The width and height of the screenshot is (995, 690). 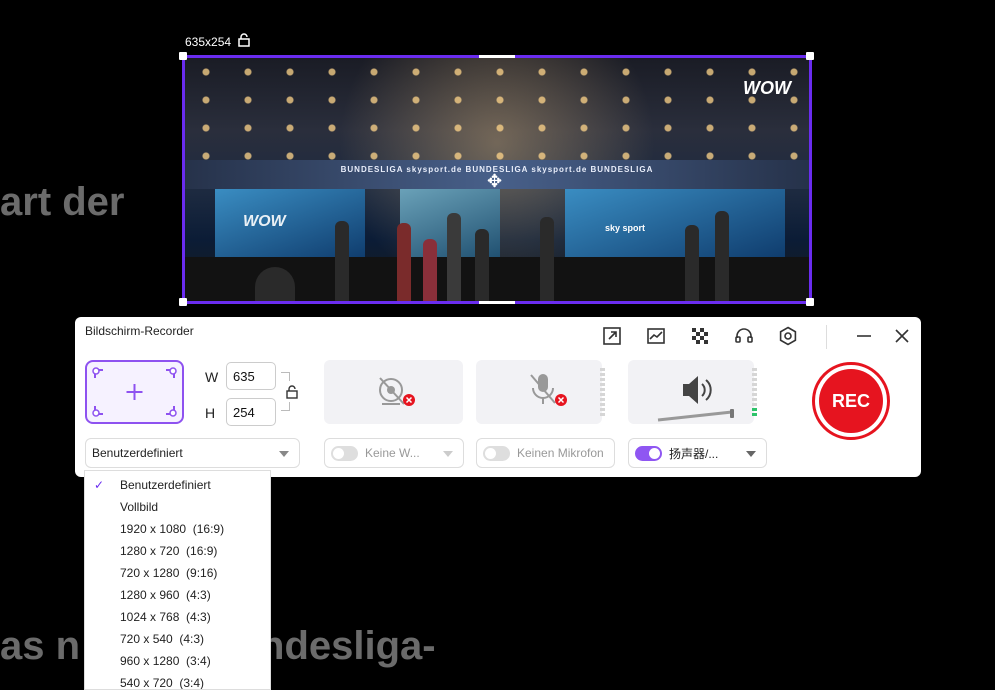 What do you see at coordinates (648, 453) in the screenshot?
I see `speaker-toggle` at bounding box center [648, 453].